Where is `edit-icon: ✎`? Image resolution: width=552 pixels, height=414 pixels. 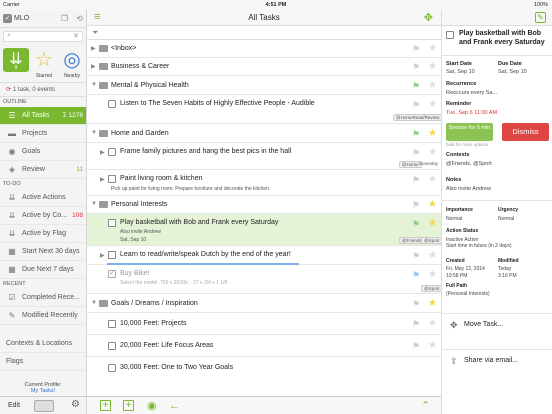
edit-icon: ✎ is located at coordinates (540, 17).